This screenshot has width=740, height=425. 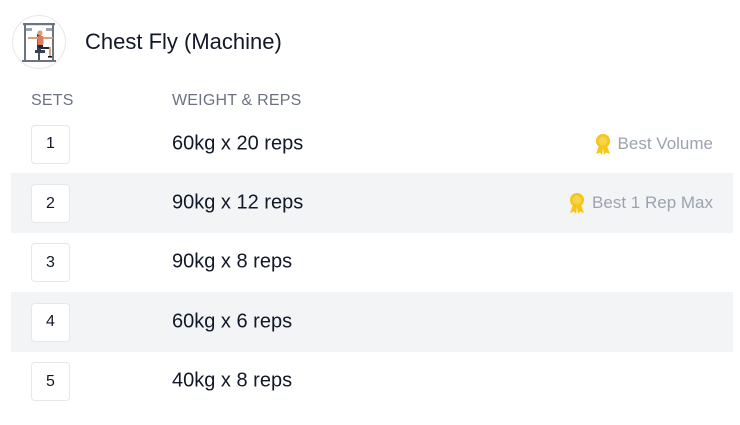 What do you see at coordinates (50, 322) in the screenshot?
I see `set-number: 4` at bounding box center [50, 322].